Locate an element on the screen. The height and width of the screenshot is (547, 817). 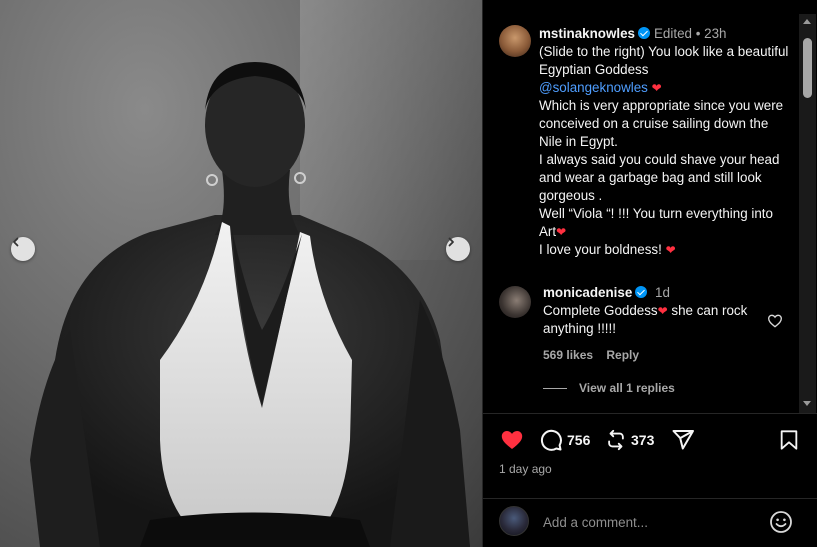
comment-likes: 569 likes is located at coordinates (568, 355).